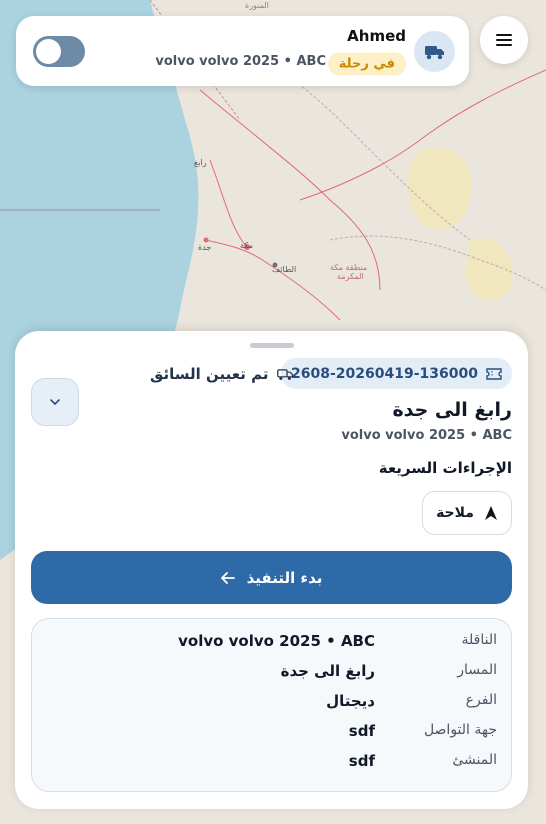 Image resolution: width=546 pixels, height=824 pixels. Describe the element at coordinates (284, 577) in the screenshot. I see `start-label: بدء التنفيذ` at that location.